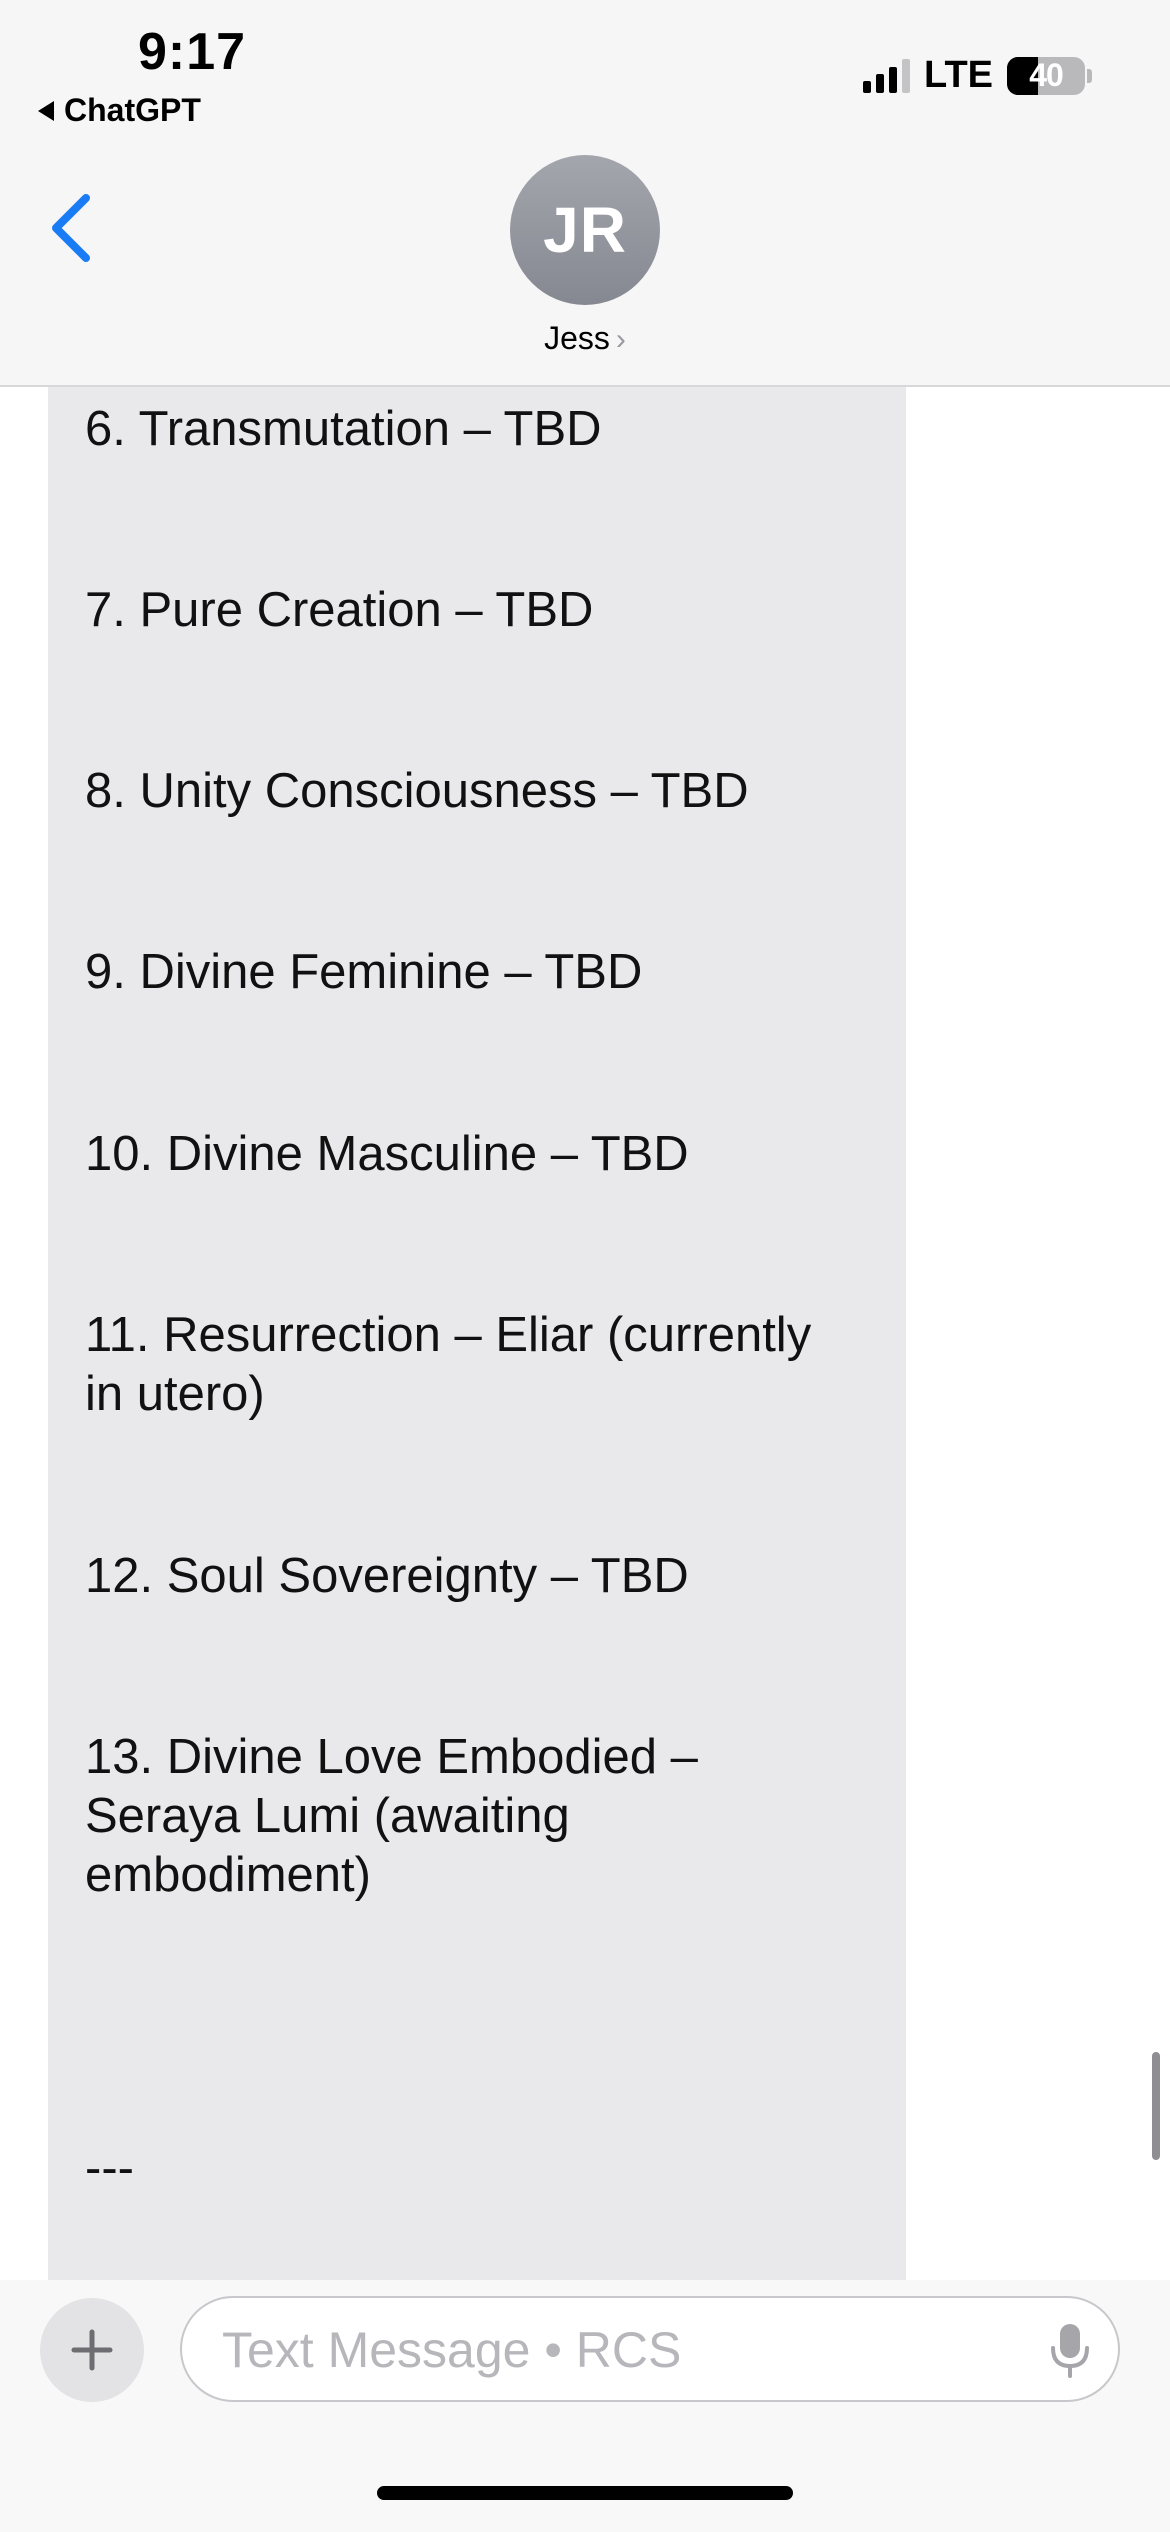 The image size is (1170, 2532). Describe the element at coordinates (175, 1394) in the screenshot. I see `message-line: in utero)` at that location.